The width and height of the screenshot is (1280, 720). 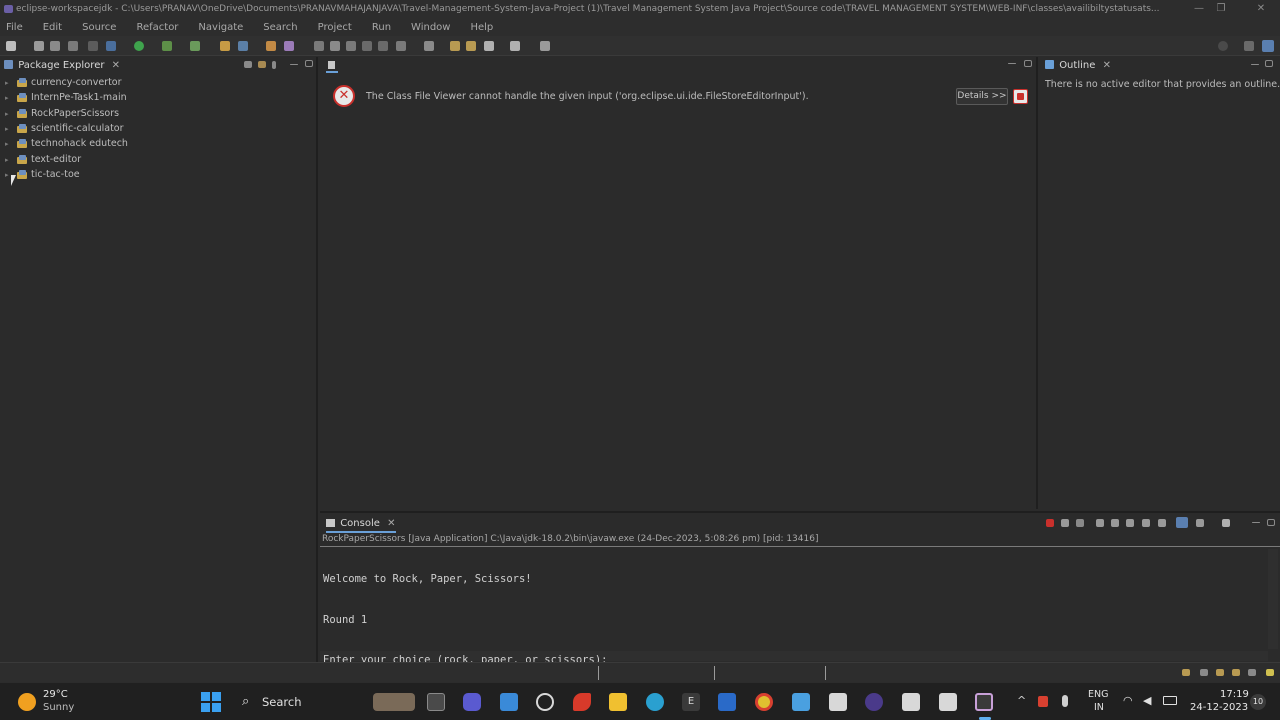 I want to click on teams-icon, so click(x=472, y=702).